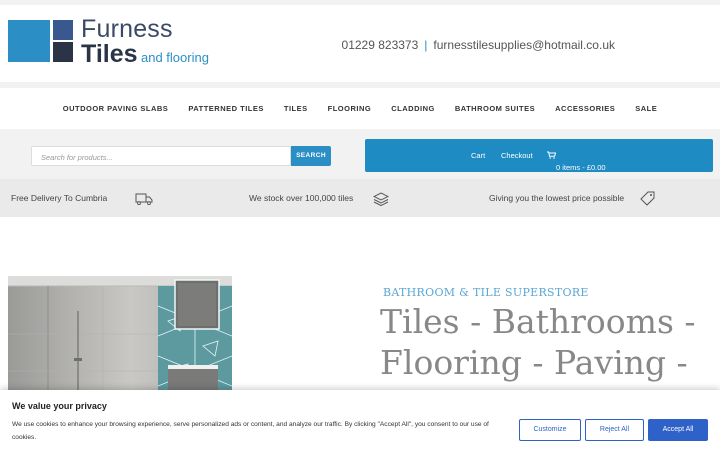 The image size is (720, 450). Describe the element at coordinates (350, 108) in the screenshot. I see `nav-item-flooring: FLOORING` at that location.